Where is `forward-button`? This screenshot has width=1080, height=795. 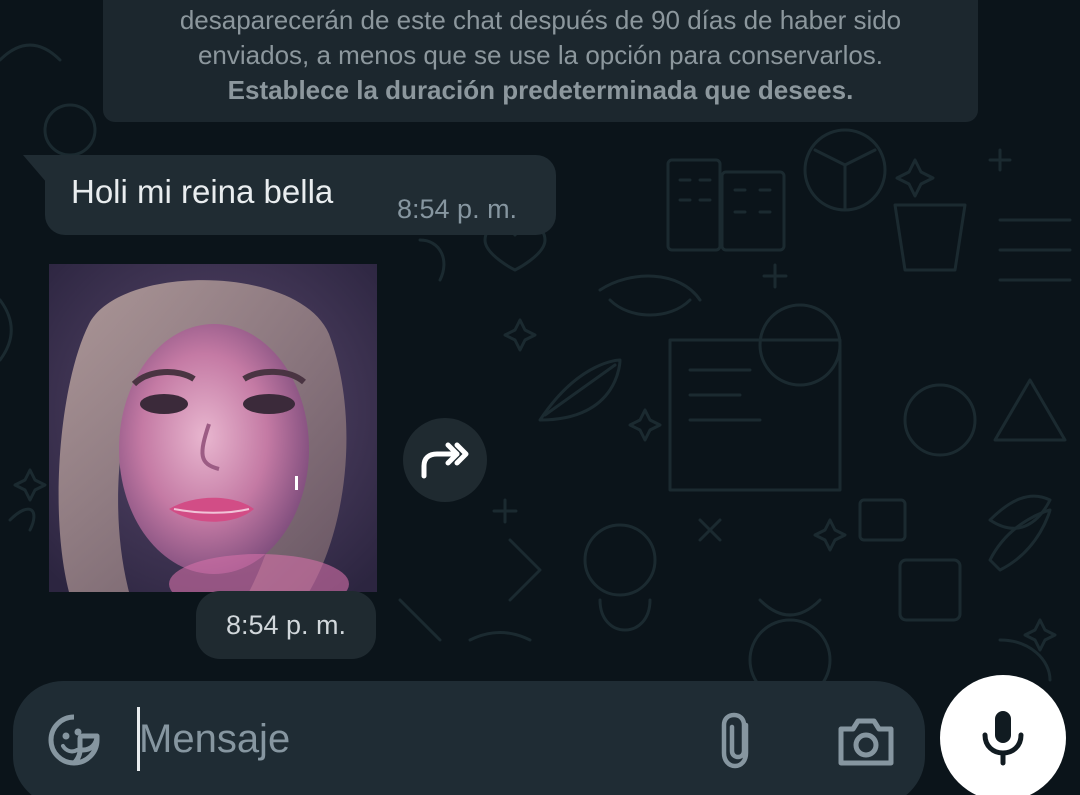
forward-button is located at coordinates (445, 460).